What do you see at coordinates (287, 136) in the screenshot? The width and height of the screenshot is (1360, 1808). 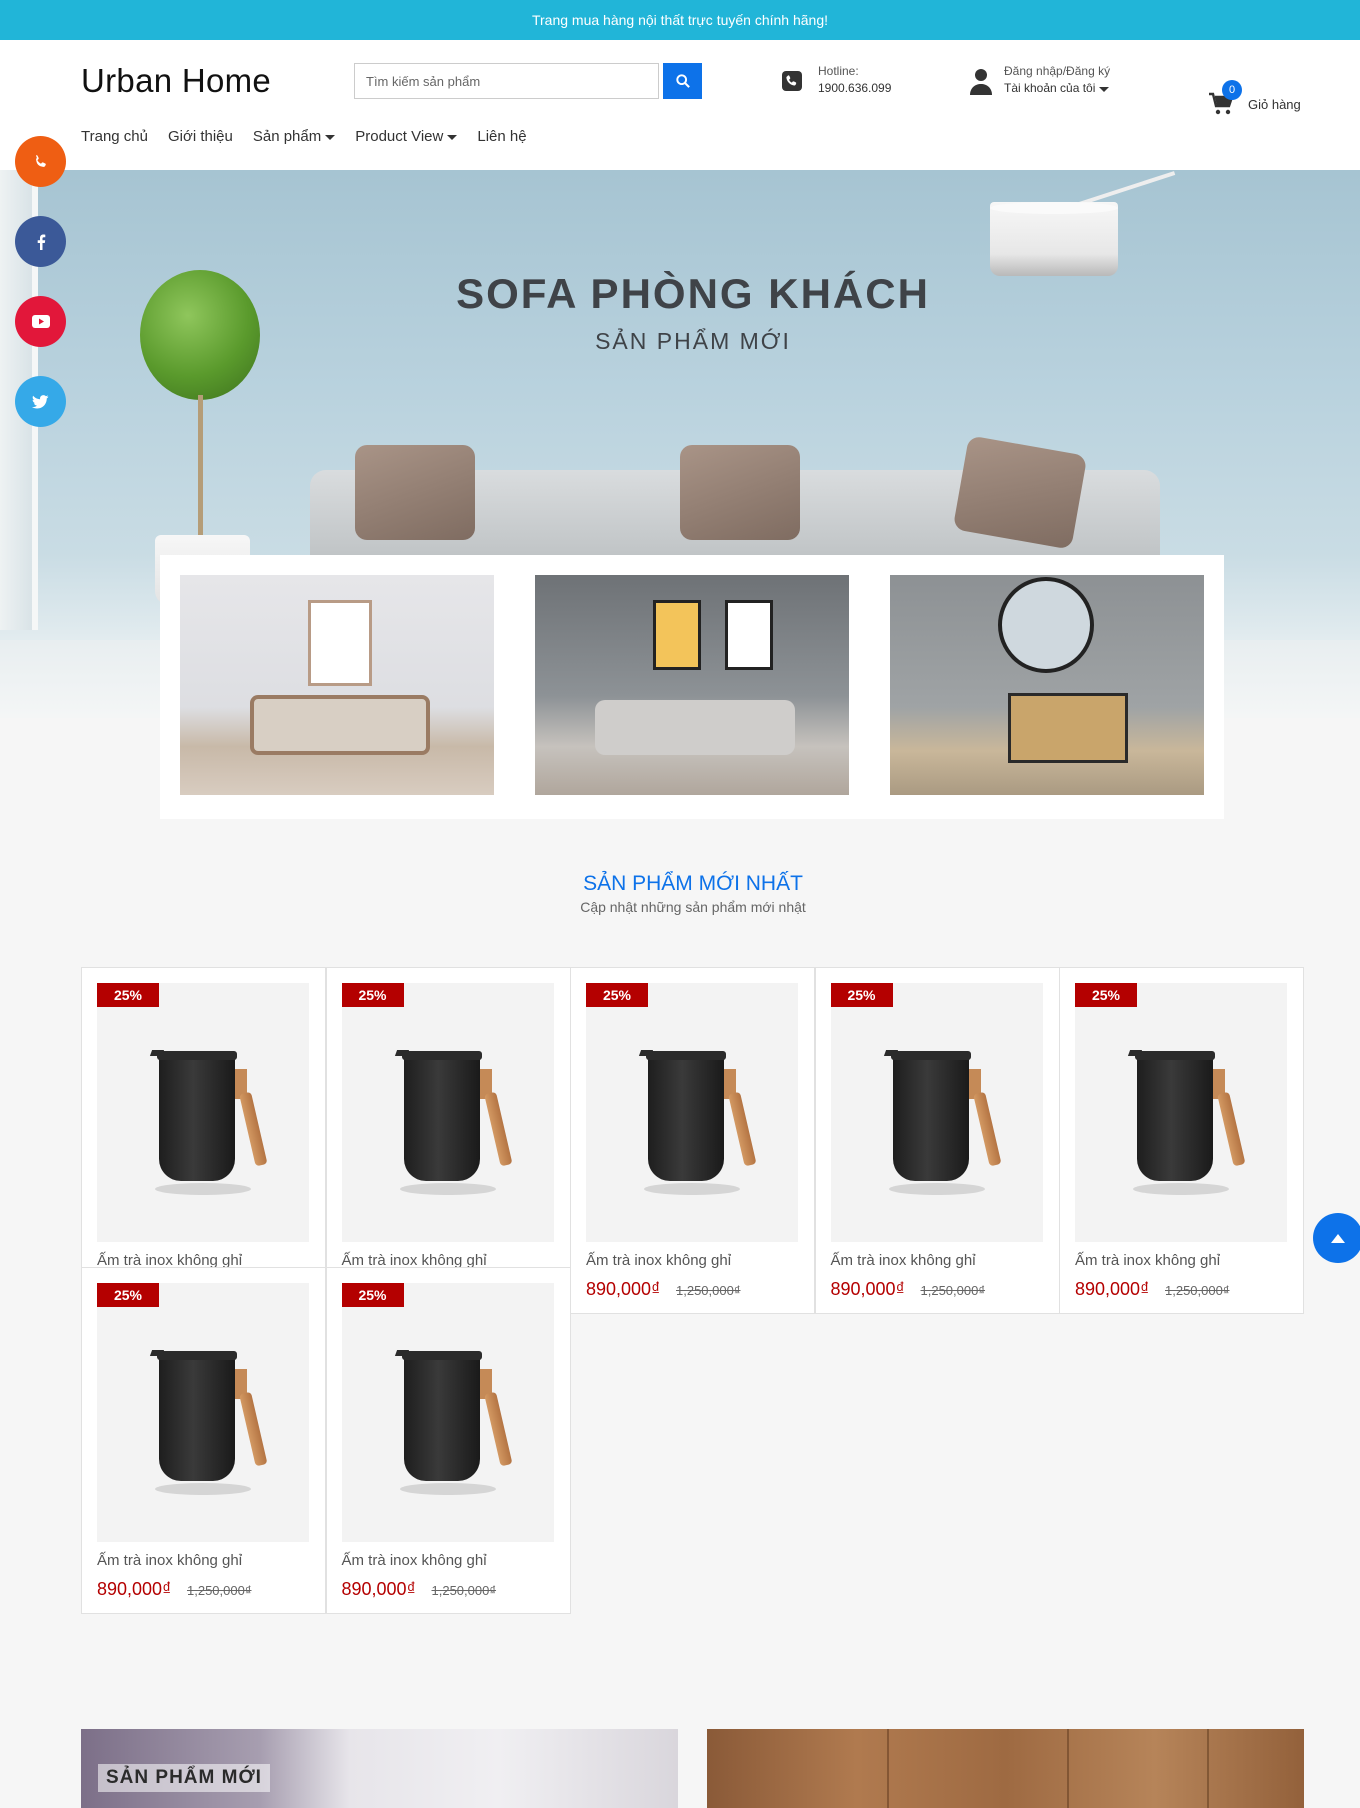 I see `nav-label: Sản phẩm` at bounding box center [287, 136].